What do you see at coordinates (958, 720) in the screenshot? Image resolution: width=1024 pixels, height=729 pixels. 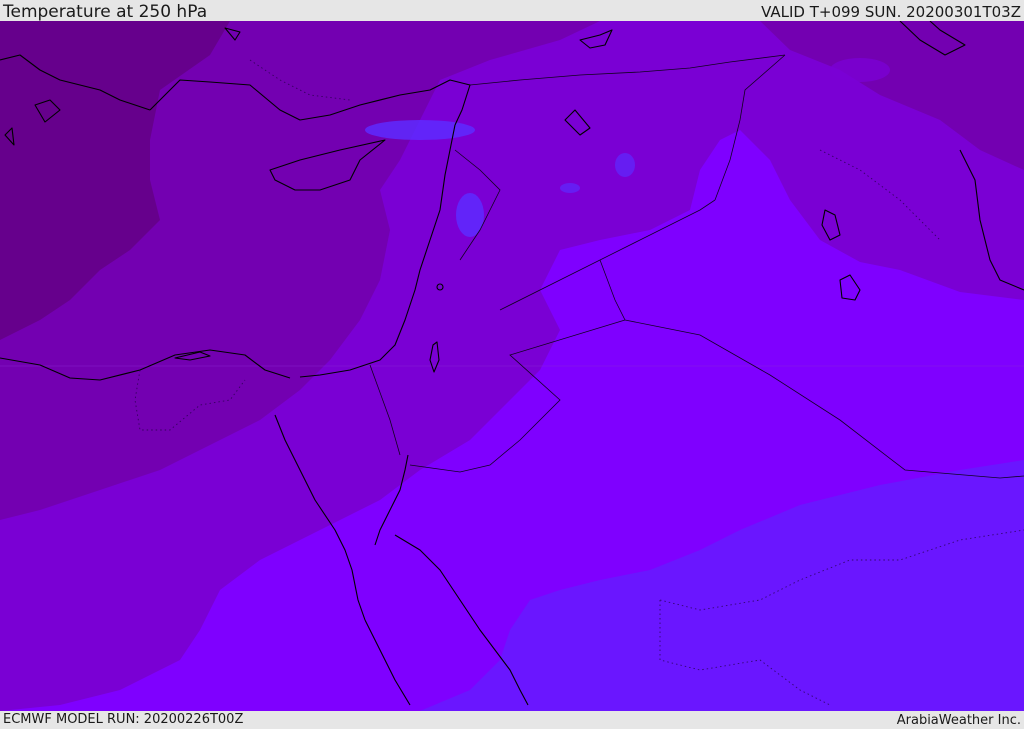 I see `credit: ArabiaWeather Inc.` at bounding box center [958, 720].